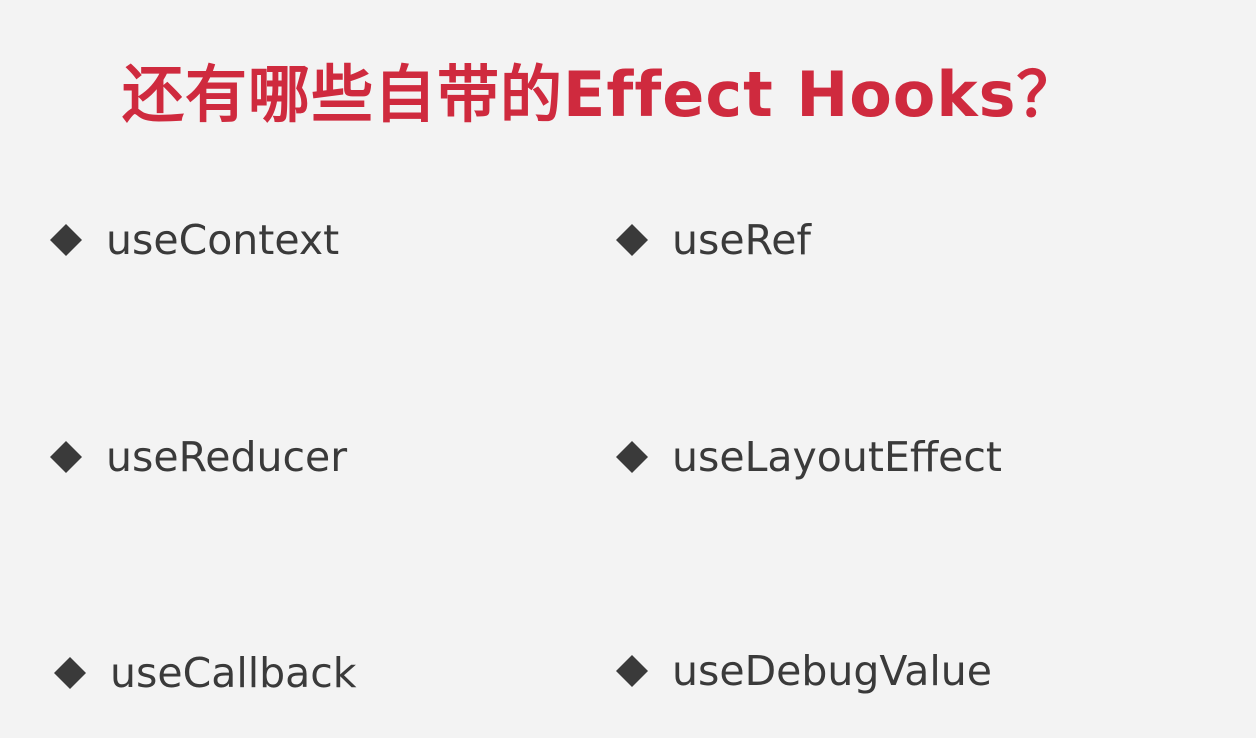  What do you see at coordinates (233, 673) in the screenshot?
I see `hook-name: useCallback` at bounding box center [233, 673].